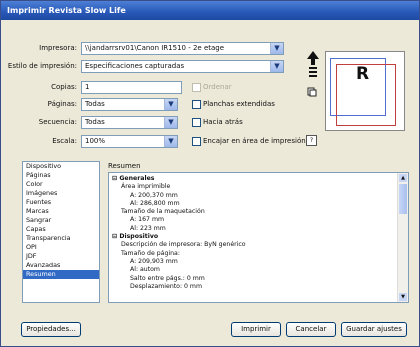  What do you see at coordinates (61, 256) in the screenshot?
I see `panel-list-item: JDF` at bounding box center [61, 256].